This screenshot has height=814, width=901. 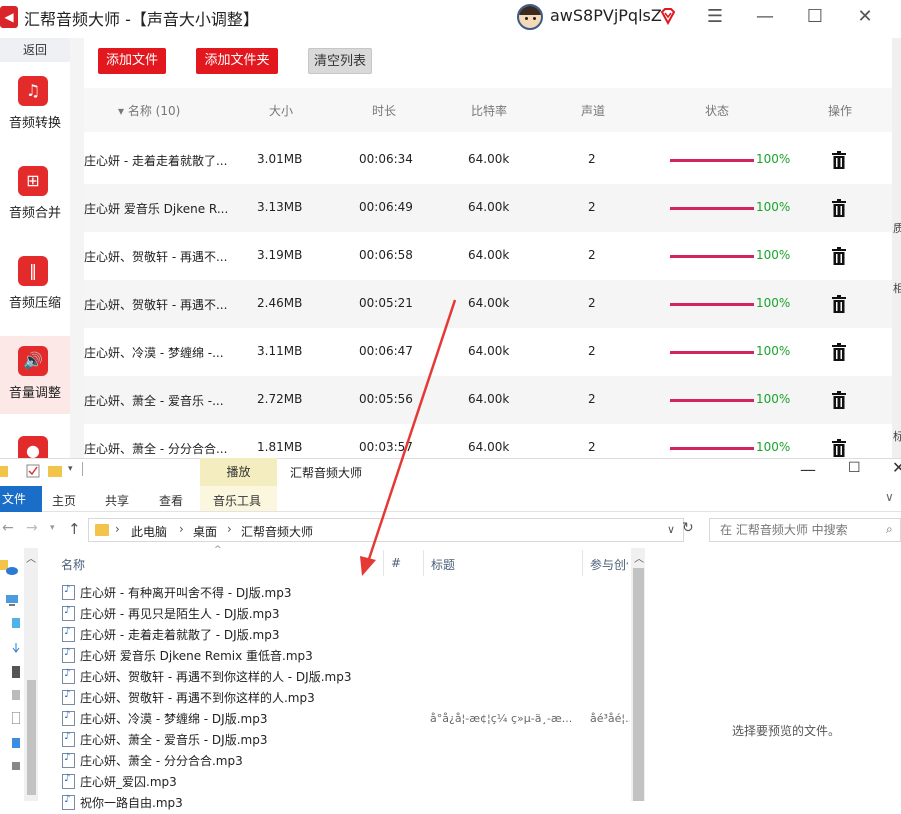 What do you see at coordinates (32, 528) in the screenshot?
I see `forward-arrow-icon: →` at bounding box center [32, 528].